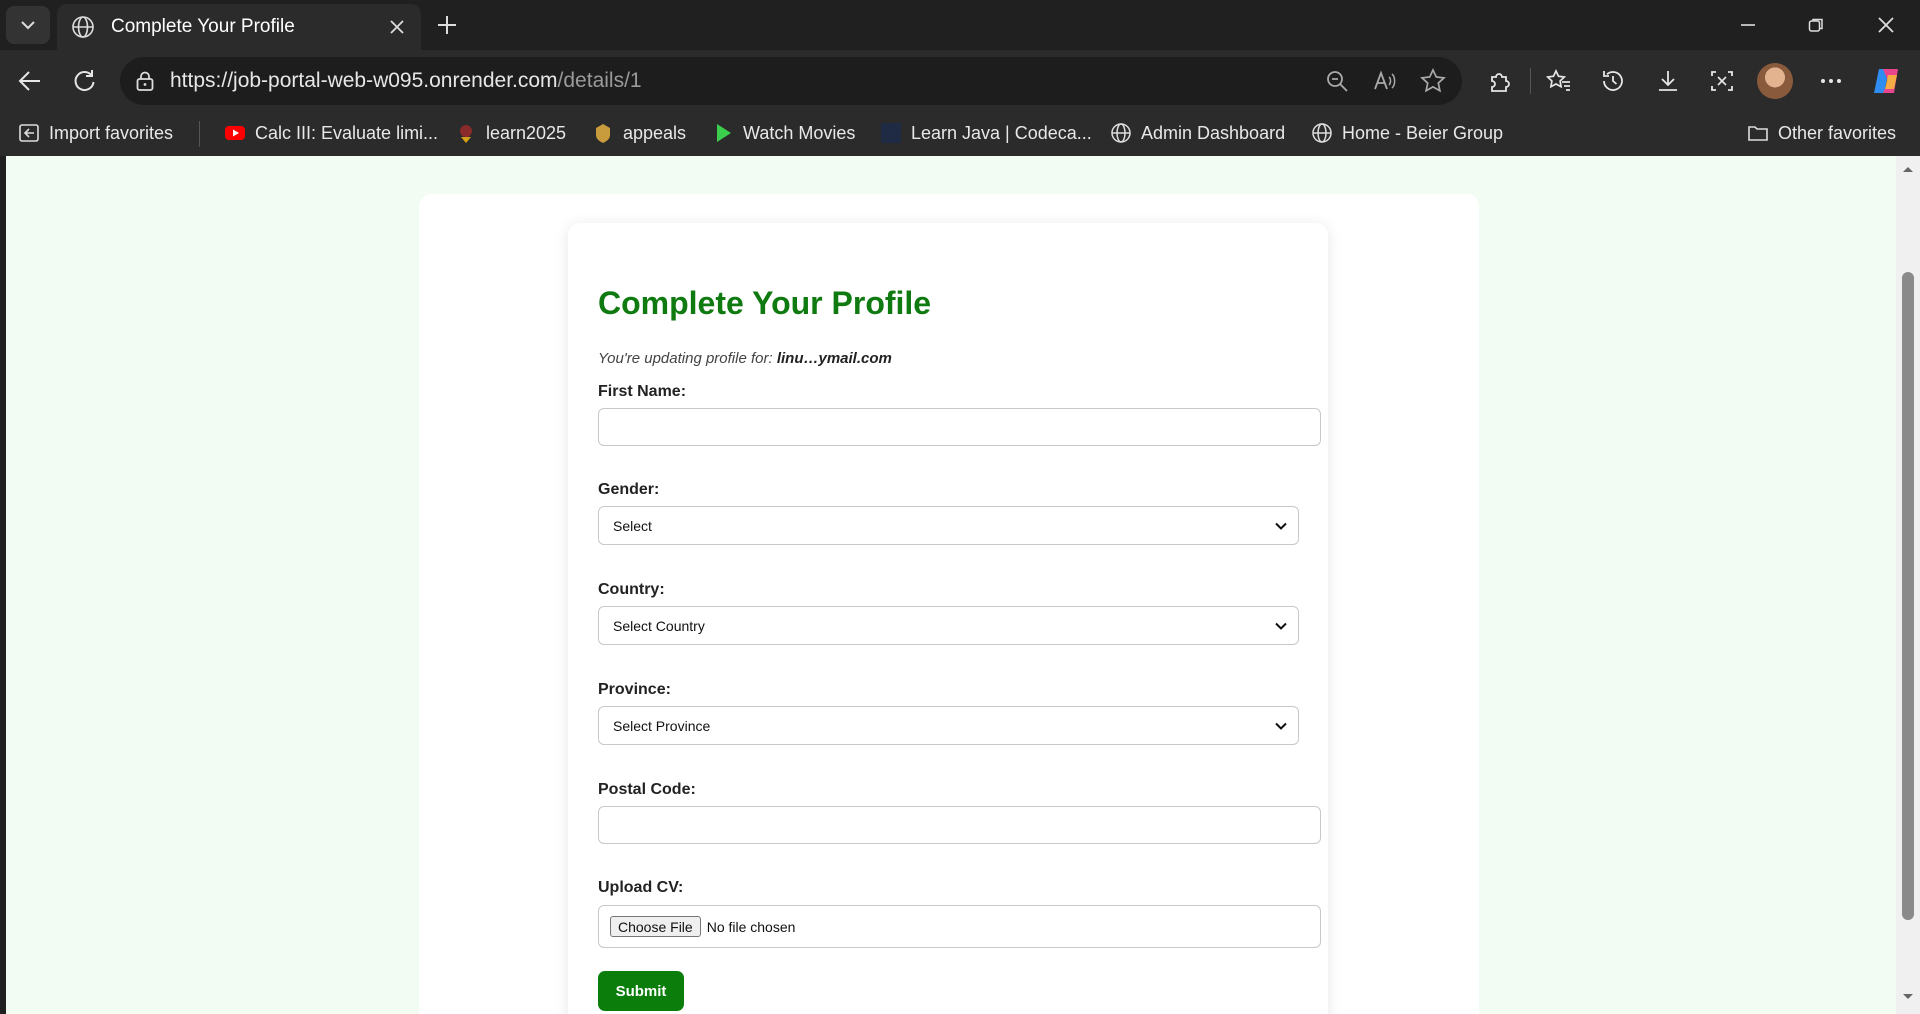 This screenshot has height=1014, width=1920. I want to click on close-window-button, so click(1886, 25).